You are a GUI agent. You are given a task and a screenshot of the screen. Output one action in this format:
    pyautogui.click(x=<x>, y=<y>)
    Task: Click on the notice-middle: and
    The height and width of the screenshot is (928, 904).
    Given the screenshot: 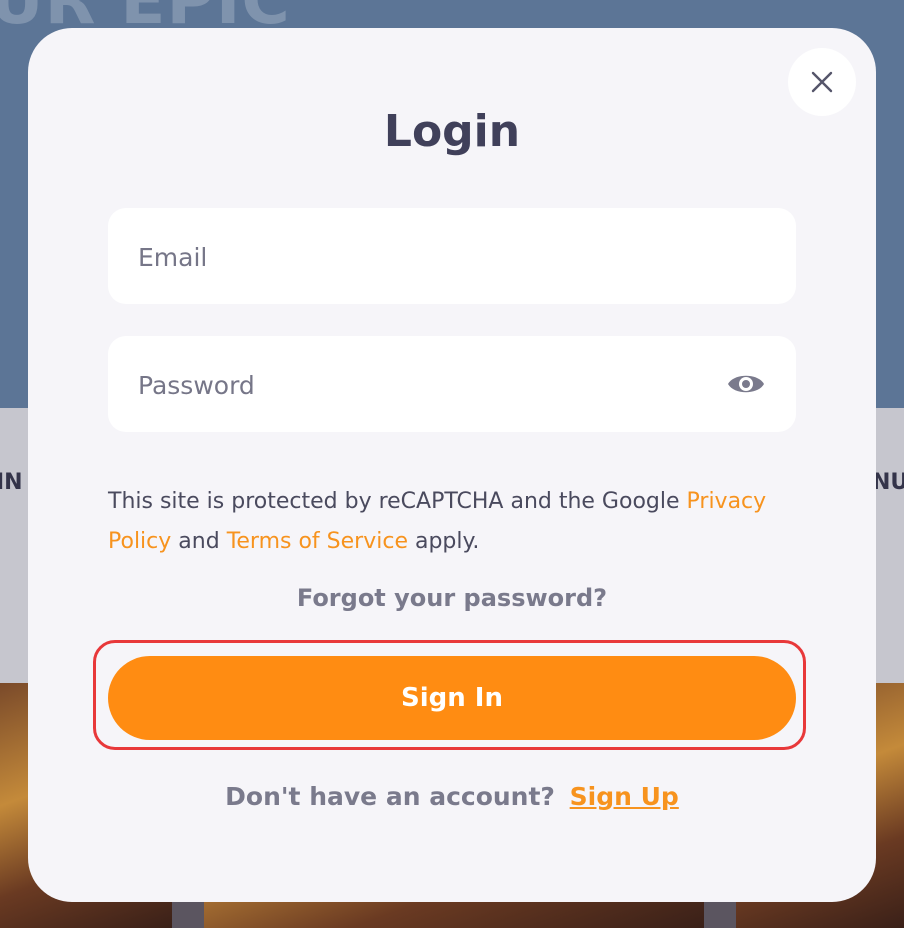 What is the action you would take?
    pyautogui.click(x=199, y=541)
    